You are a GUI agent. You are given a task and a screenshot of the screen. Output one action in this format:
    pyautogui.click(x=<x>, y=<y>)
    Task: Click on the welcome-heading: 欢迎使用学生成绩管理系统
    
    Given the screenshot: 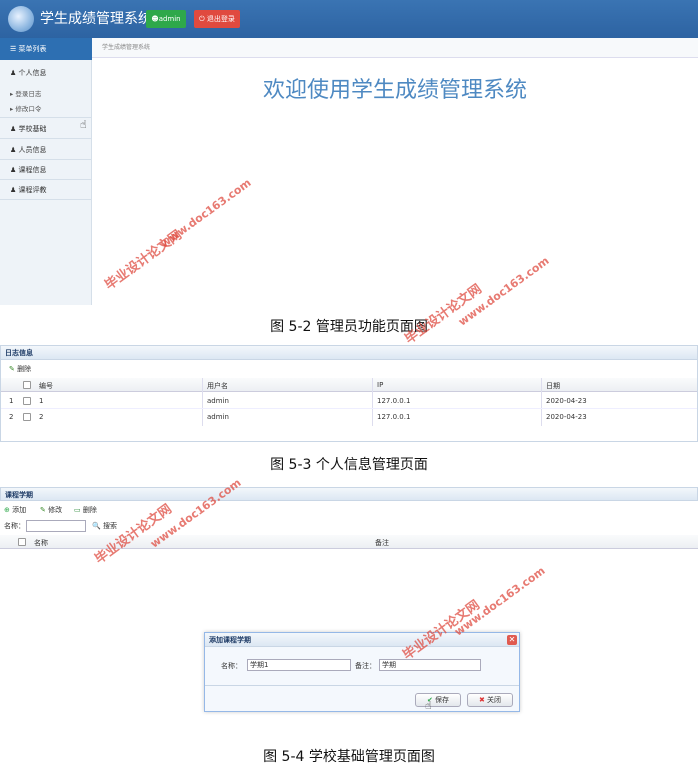 What is the action you would take?
    pyautogui.click(x=394, y=90)
    